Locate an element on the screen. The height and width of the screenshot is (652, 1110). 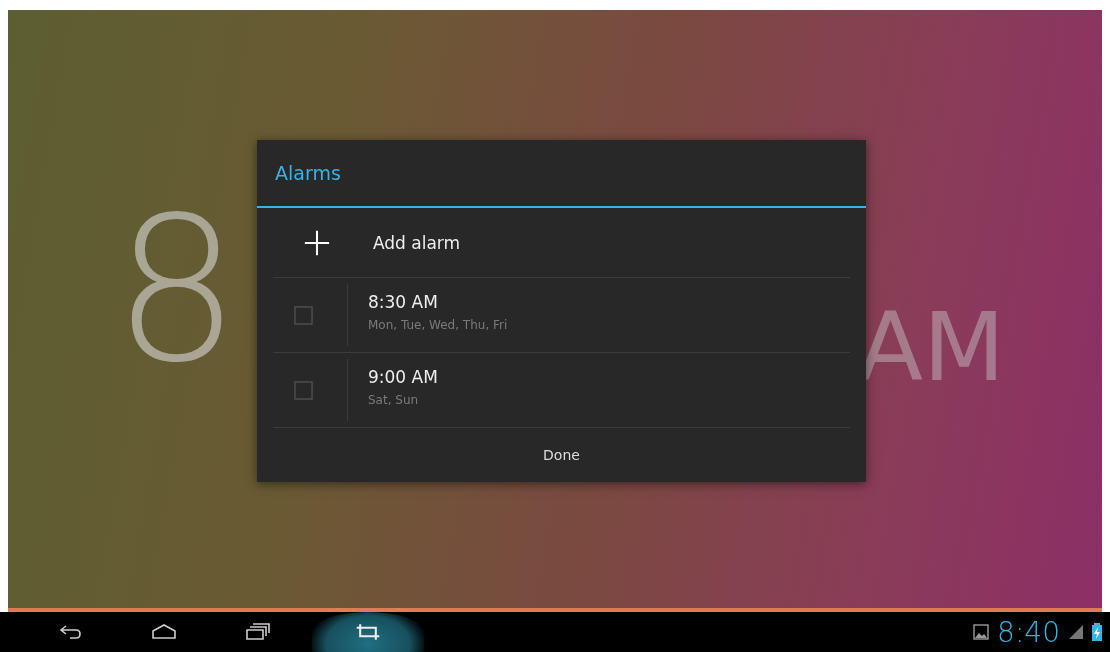
recents-icon is located at coordinates (258, 632).